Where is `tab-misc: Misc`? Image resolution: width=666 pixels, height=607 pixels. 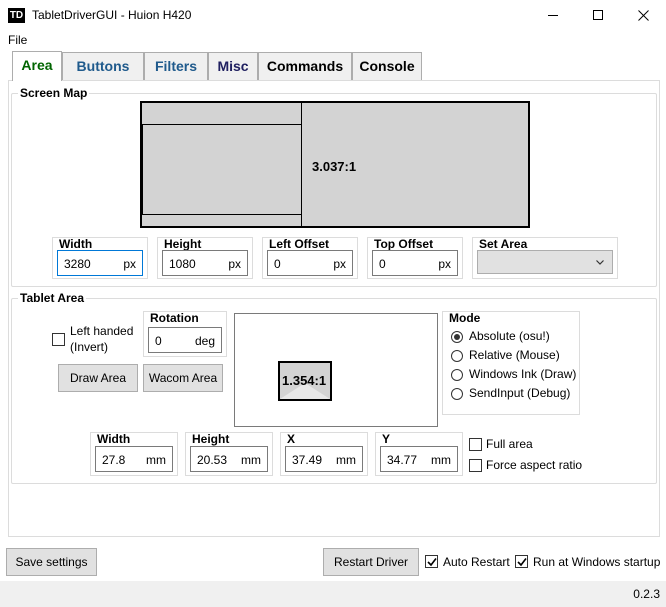
tab-misc: Misc is located at coordinates (233, 66).